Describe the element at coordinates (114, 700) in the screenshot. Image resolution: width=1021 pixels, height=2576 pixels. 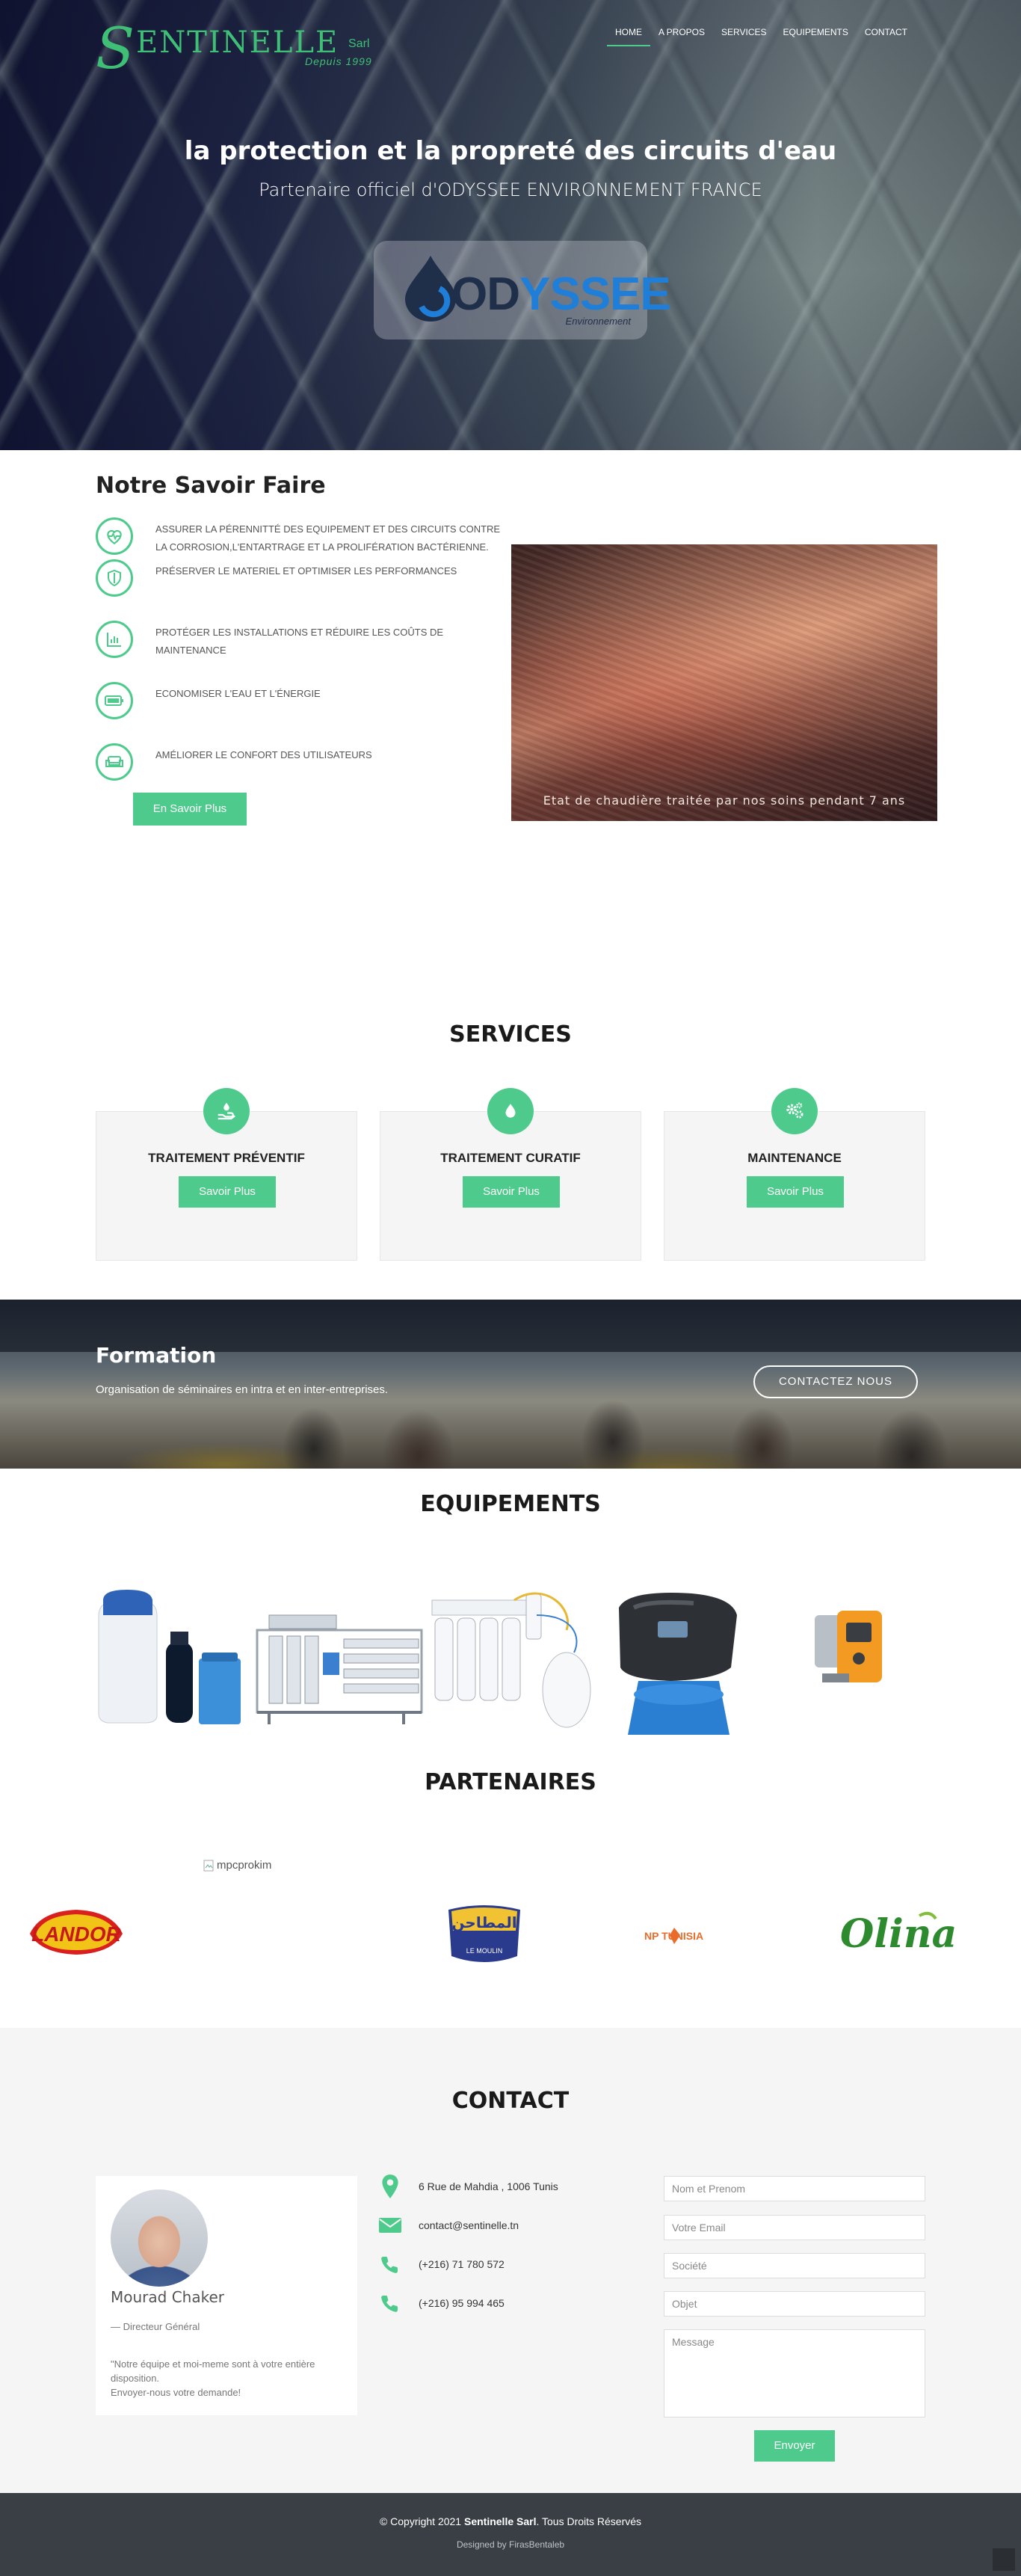
I see `battery-icon` at that location.